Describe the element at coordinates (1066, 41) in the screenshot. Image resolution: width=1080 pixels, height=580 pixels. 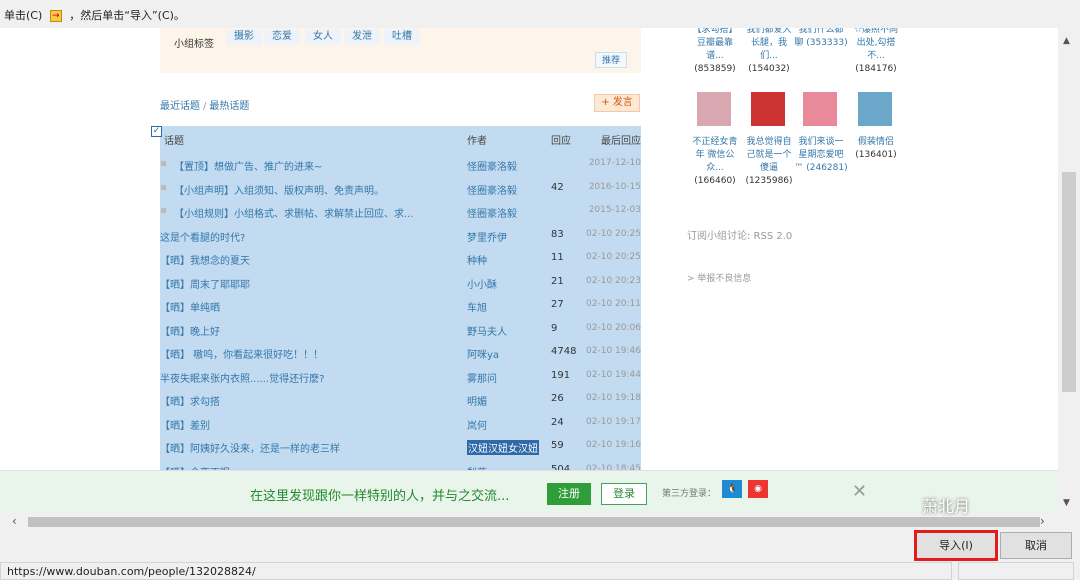
I see `scroll-up-icon: ▲` at that location.